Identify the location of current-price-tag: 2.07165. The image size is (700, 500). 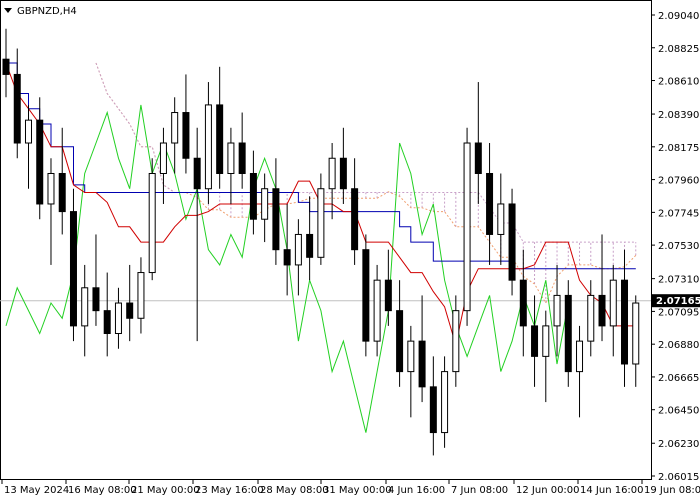
(676, 301).